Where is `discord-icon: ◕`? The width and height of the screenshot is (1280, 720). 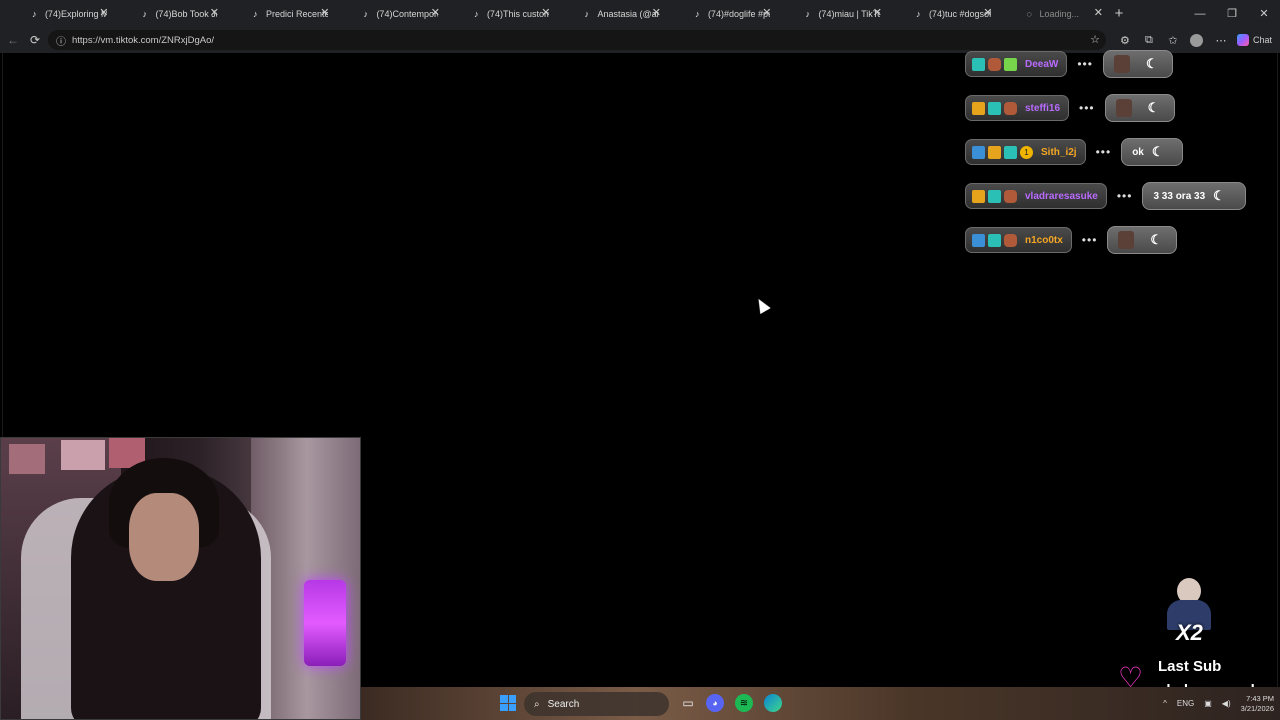 discord-icon: ◕ is located at coordinates (715, 703).